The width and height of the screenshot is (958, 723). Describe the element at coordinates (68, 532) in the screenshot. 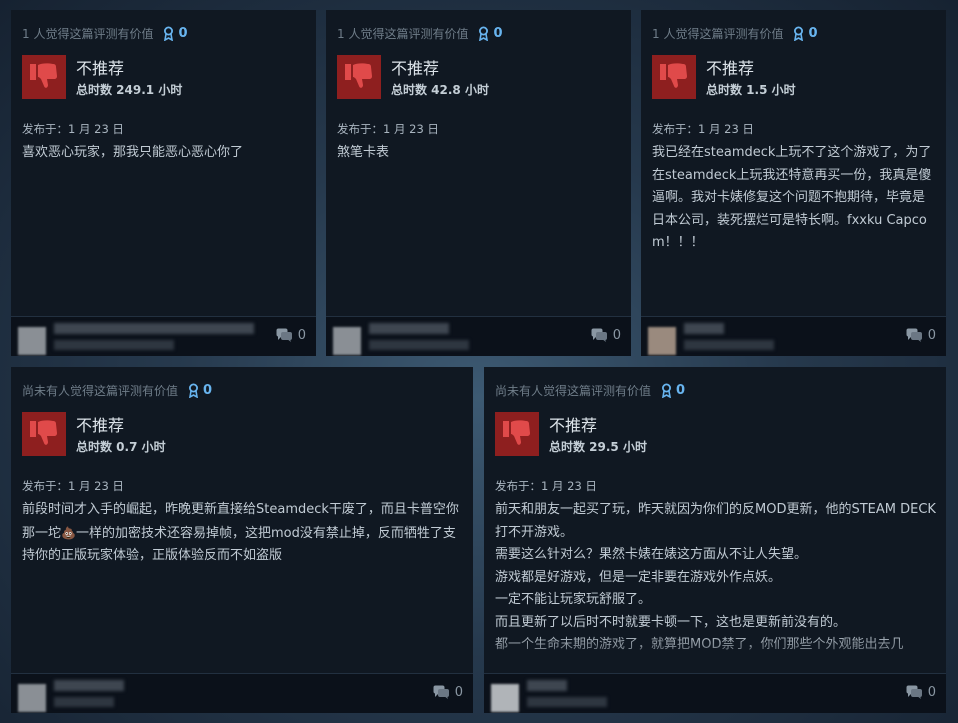

I see `poop-emoji-icon: 💩` at that location.